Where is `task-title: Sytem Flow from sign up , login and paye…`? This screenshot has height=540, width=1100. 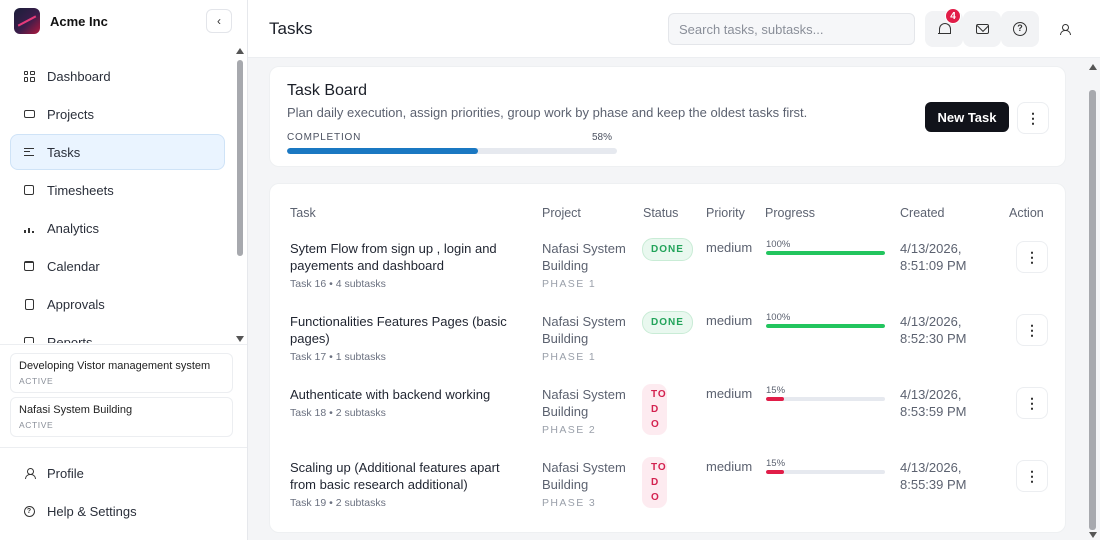 task-title: Sytem Flow from sign up , login and paye… is located at coordinates (402, 257).